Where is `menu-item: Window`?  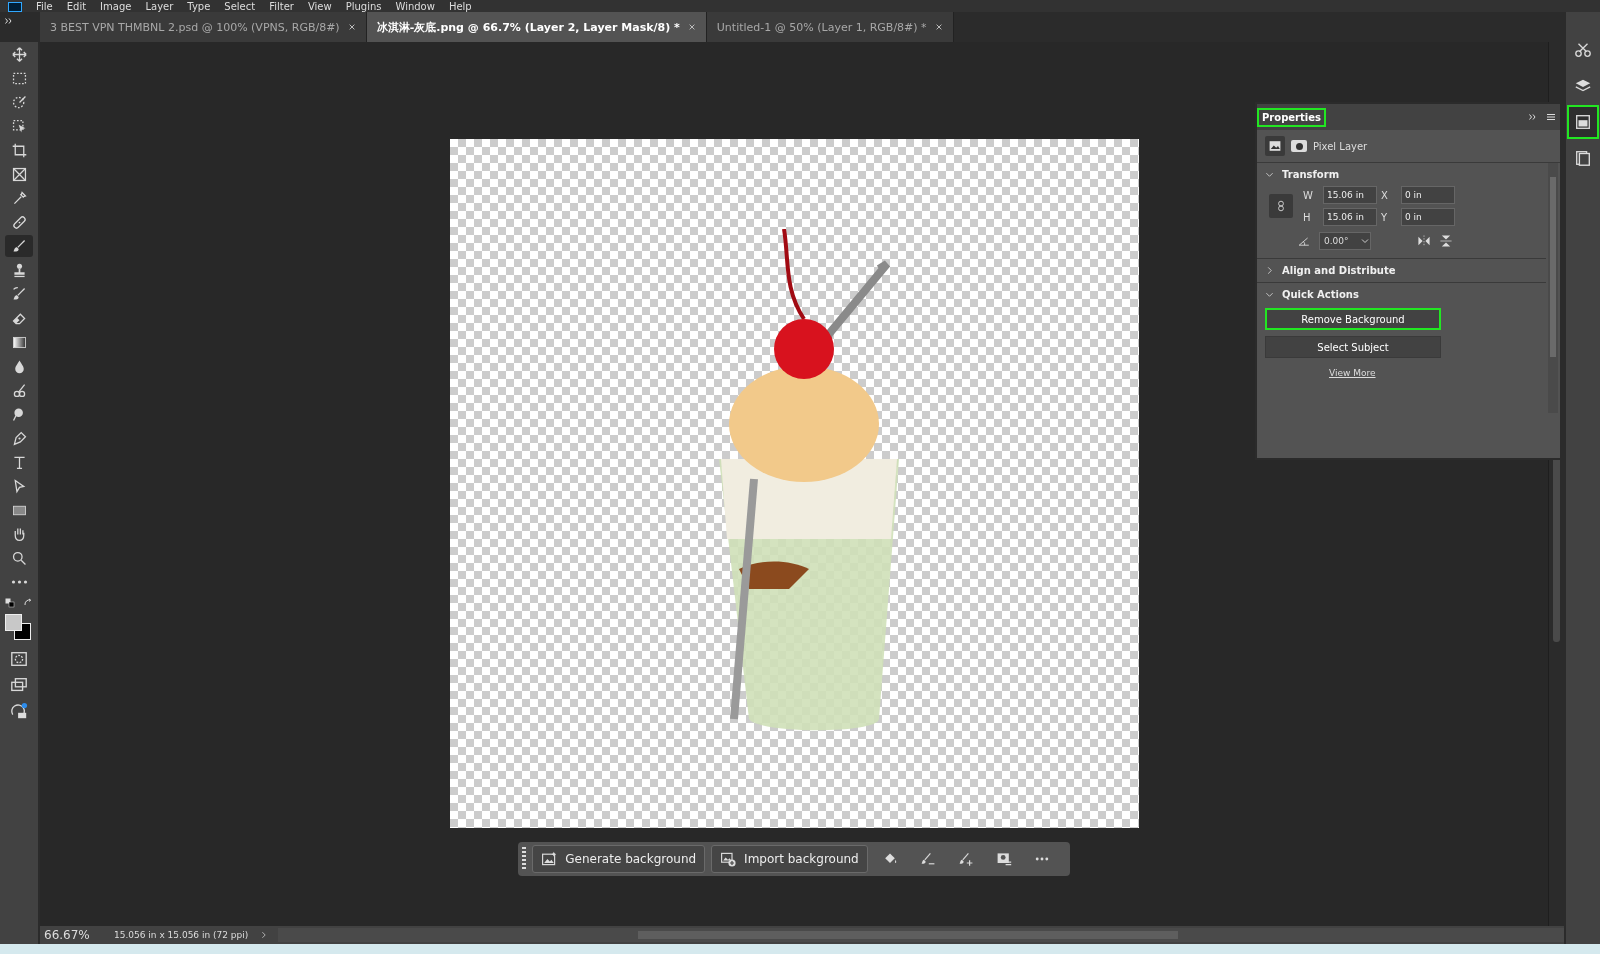
menu-item: Window is located at coordinates (415, 7).